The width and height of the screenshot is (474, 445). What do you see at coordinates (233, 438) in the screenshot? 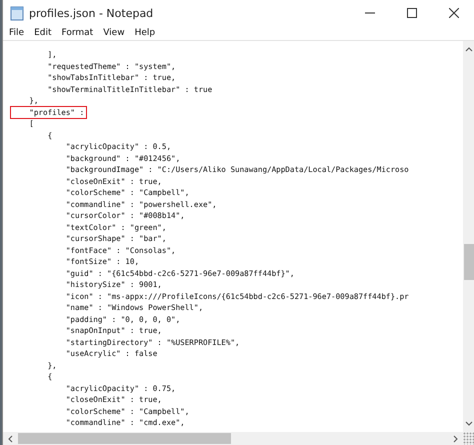
I see `horizontal-scrollbar` at bounding box center [233, 438].